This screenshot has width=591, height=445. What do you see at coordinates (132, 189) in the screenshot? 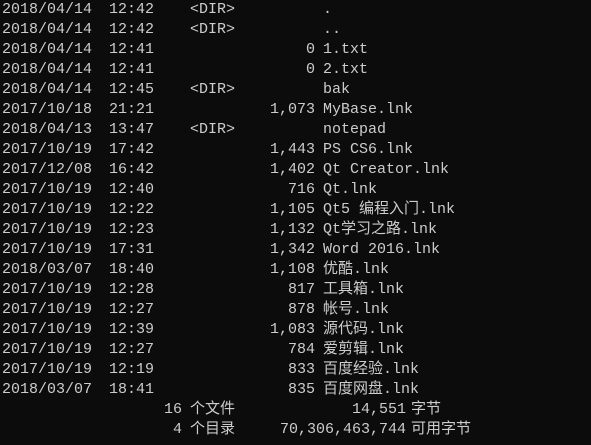
I see `entry-time: 12:40` at bounding box center [132, 189].